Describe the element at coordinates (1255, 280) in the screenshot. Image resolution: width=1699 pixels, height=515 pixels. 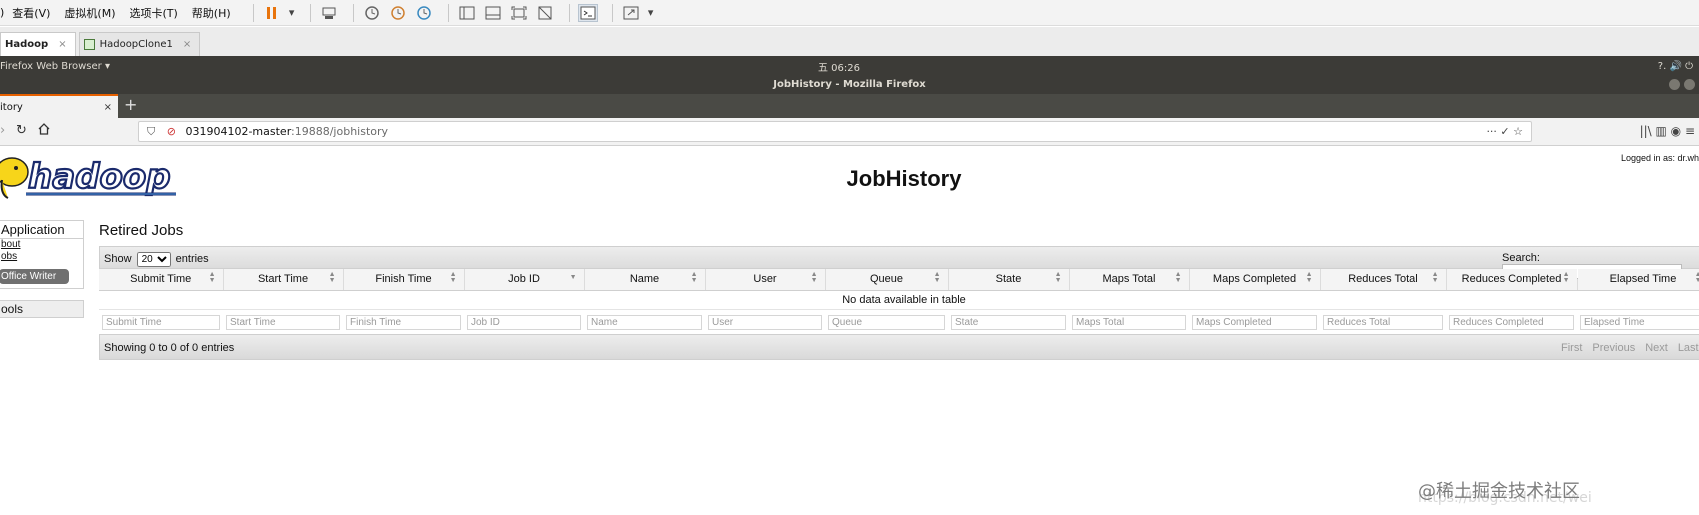
I see `column-header-maps-completed: Maps Completed ▲ ▼` at that location.